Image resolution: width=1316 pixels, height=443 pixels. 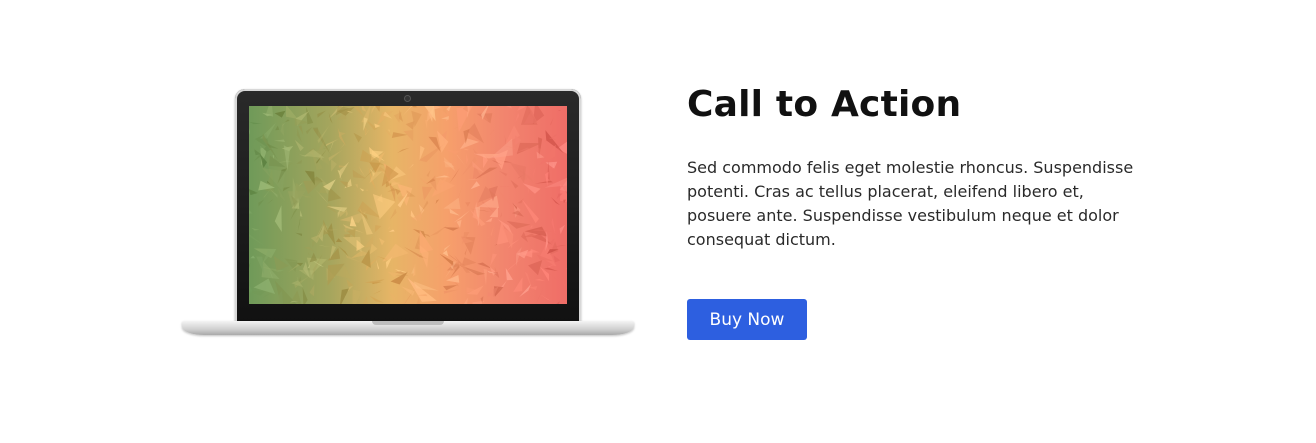 What do you see at coordinates (747, 319) in the screenshot?
I see `buy-now-button: Buy Now` at bounding box center [747, 319].